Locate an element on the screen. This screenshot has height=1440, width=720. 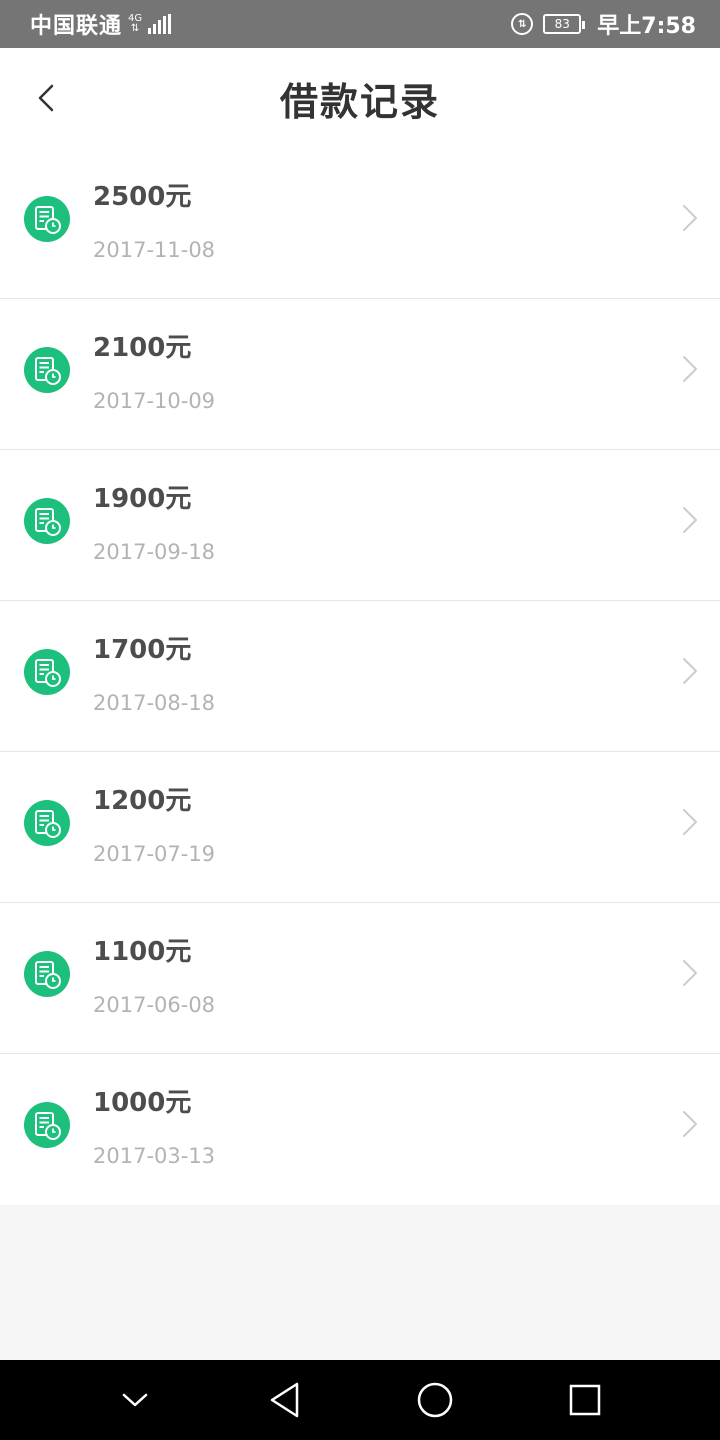
back-button is located at coordinates (46, 98).